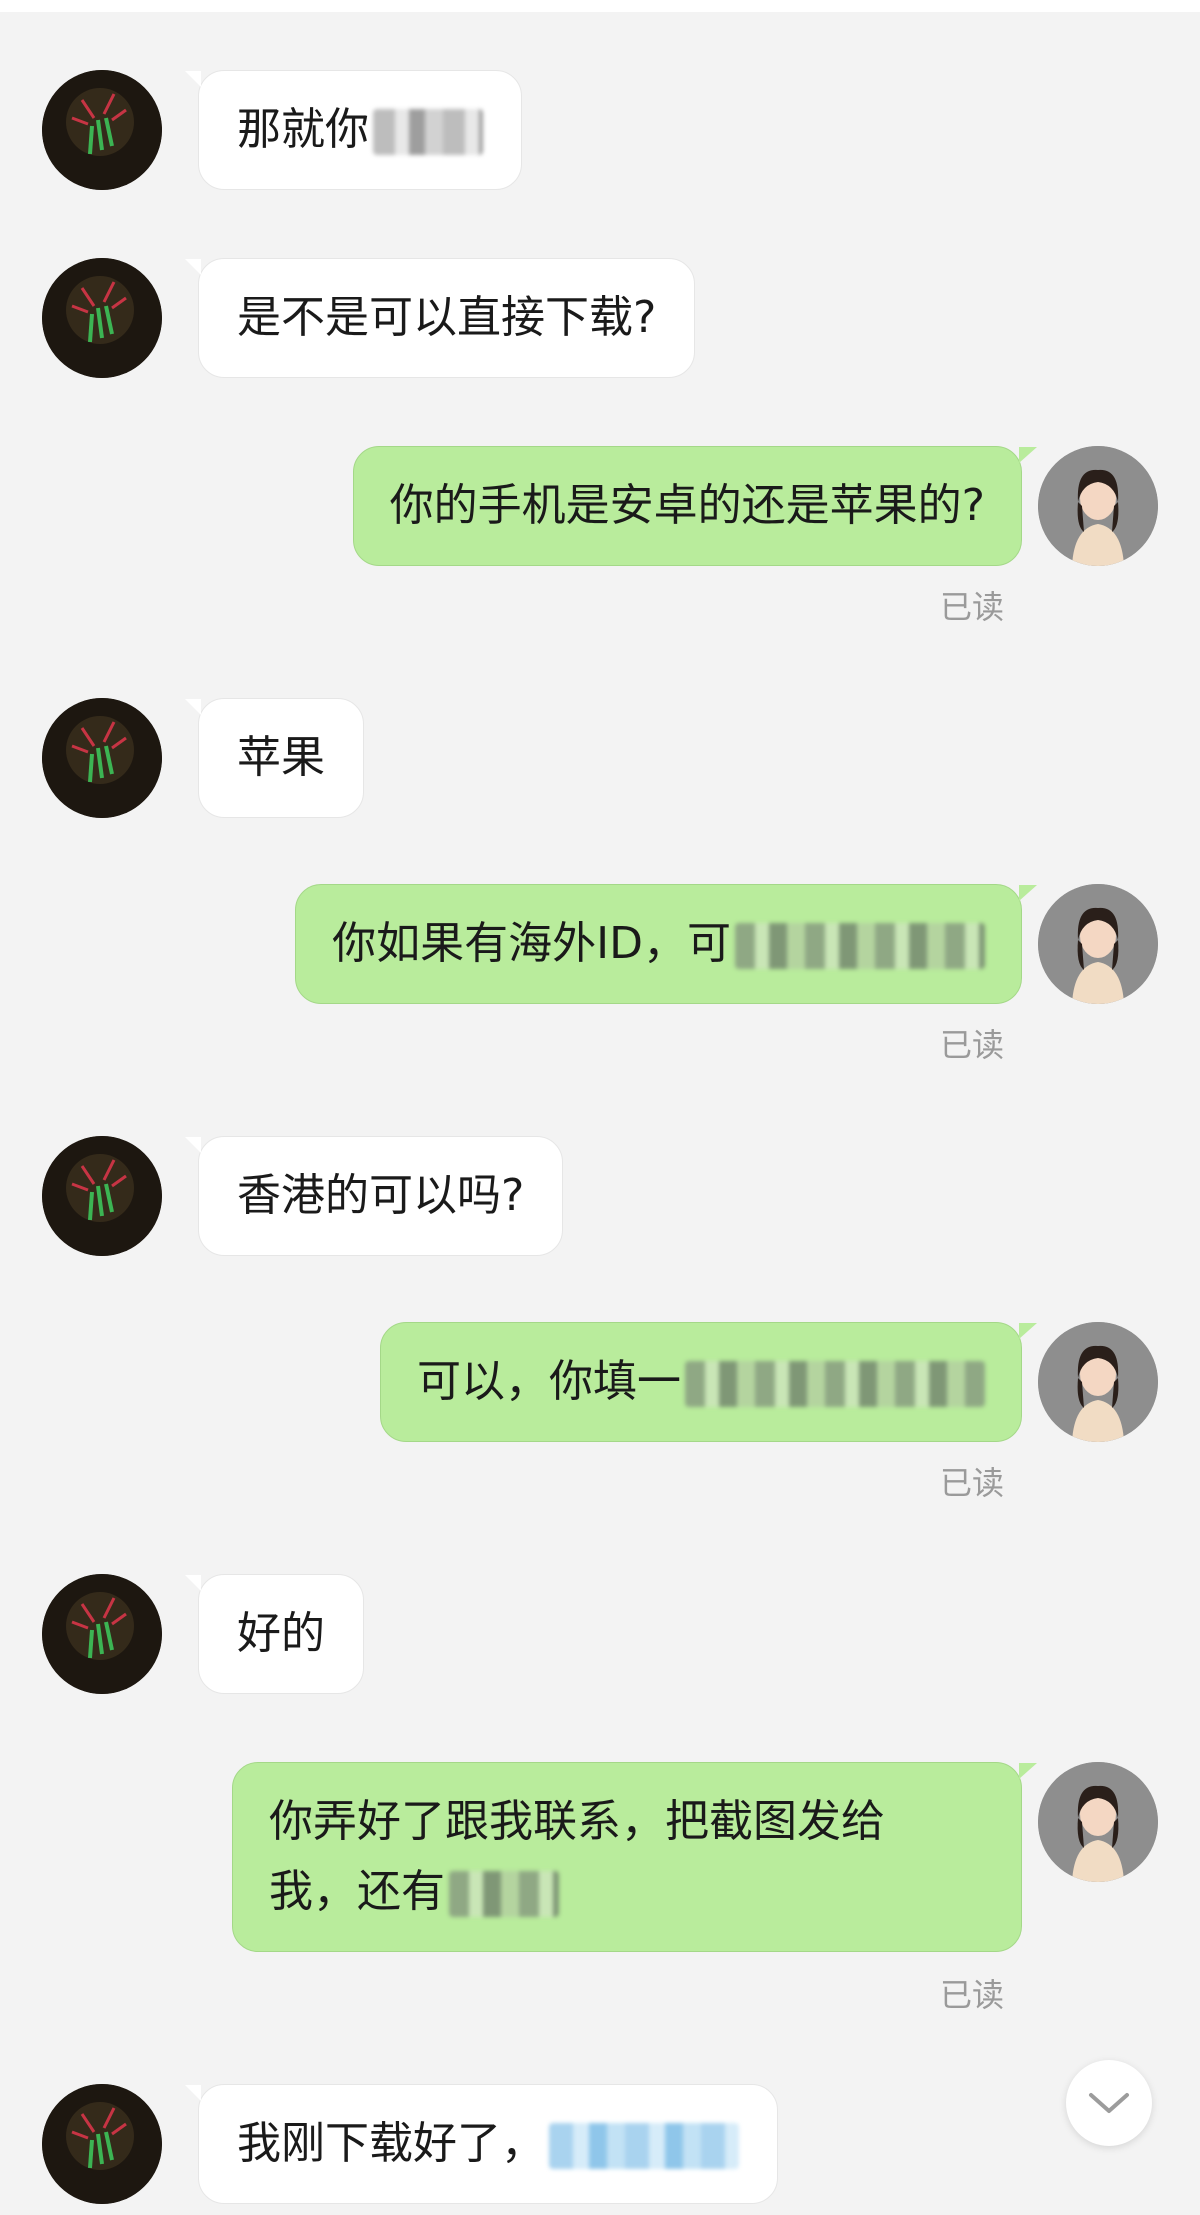 The height and width of the screenshot is (2215, 1200). What do you see at coordinates (687, 505) in the screenshot?
I see `message-text: 你的手机是安卓的还是苹果的?` at bounding box center [687, 505].